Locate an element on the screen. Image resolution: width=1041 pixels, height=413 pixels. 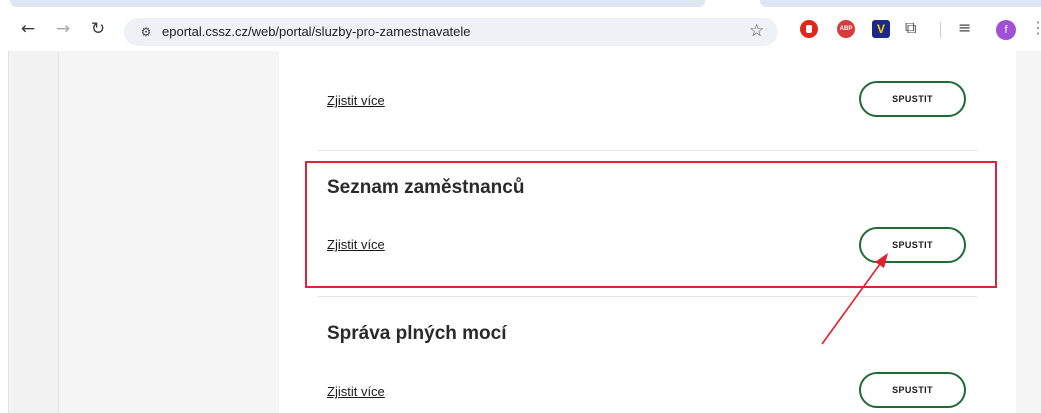
tab-strip is located at coordinates (520, 3).